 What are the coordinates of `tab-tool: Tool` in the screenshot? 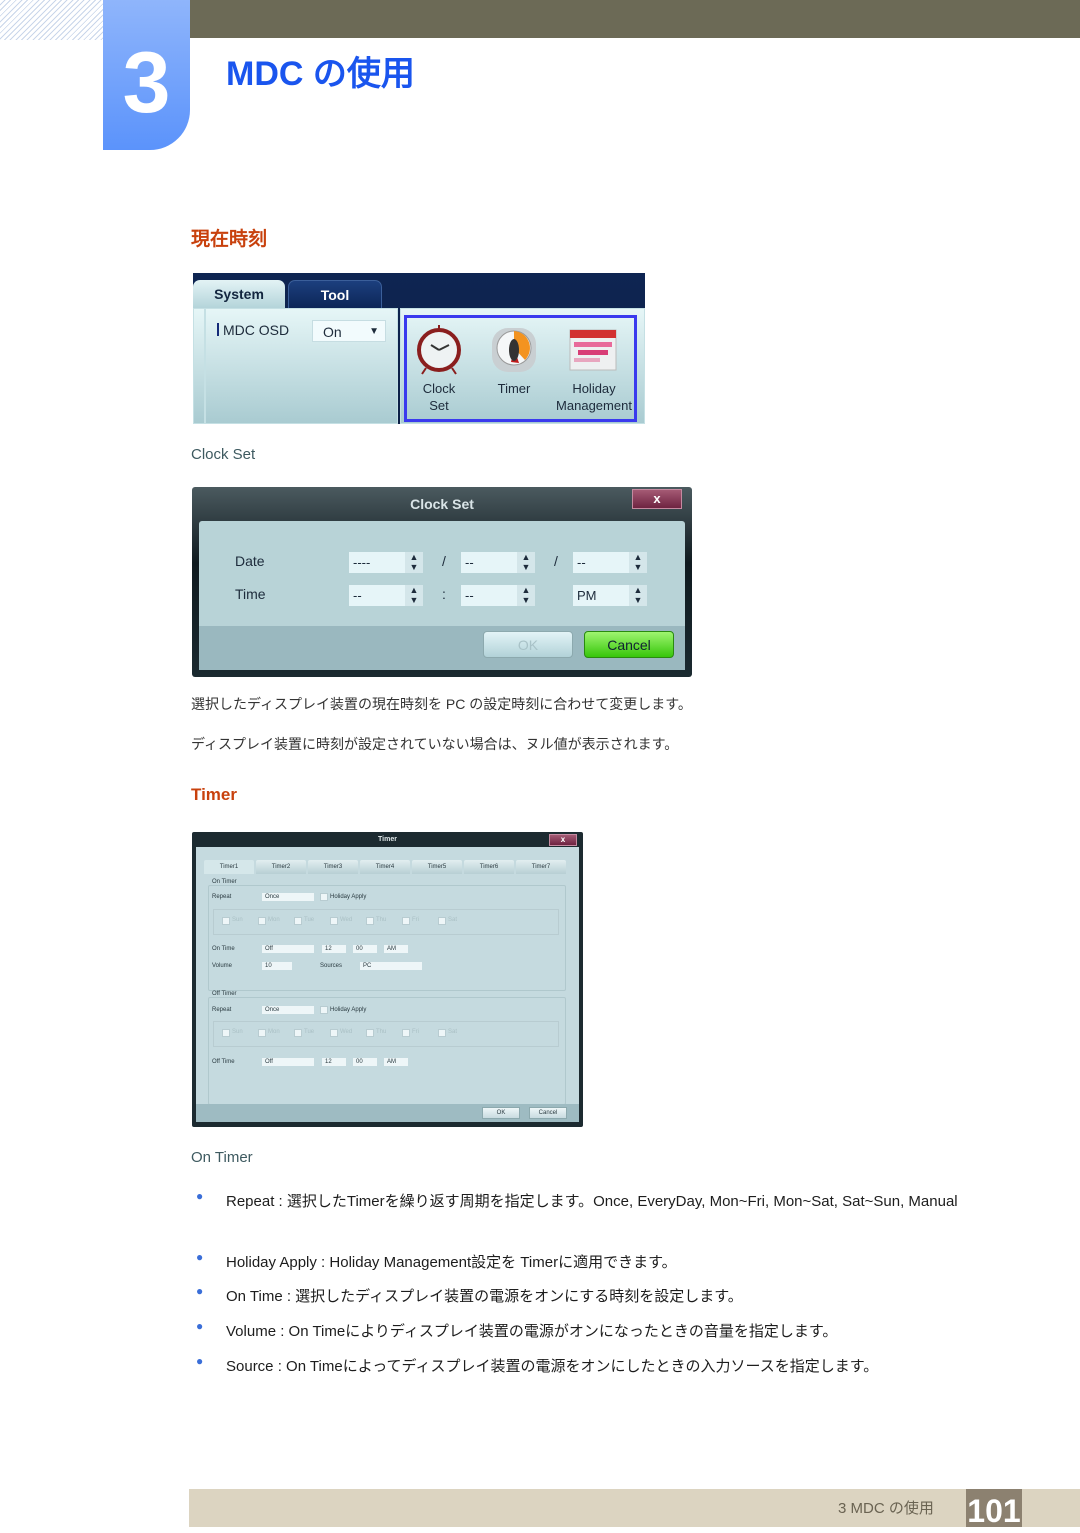 It's located at (335, 295).